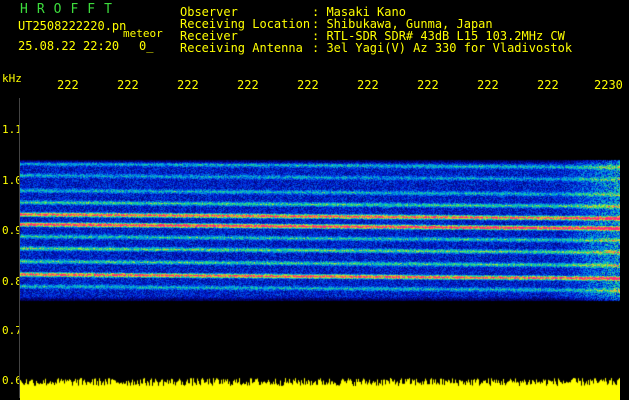 The width and height of the screenshot is (629, 400). What do you see at coordinates (442, 48) in the screenshot?
I see `antenna-value: : 3el Yagi(V) Az 330 for Vladivostok` at bounding box center [442, 48].